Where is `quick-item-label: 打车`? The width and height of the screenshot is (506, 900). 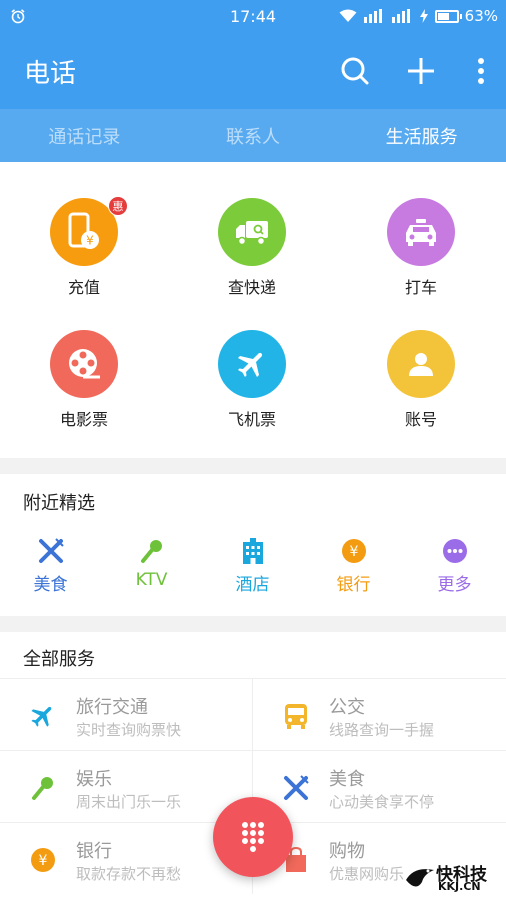
quick-item-label: 打车 is located at coordinates (420, 287).